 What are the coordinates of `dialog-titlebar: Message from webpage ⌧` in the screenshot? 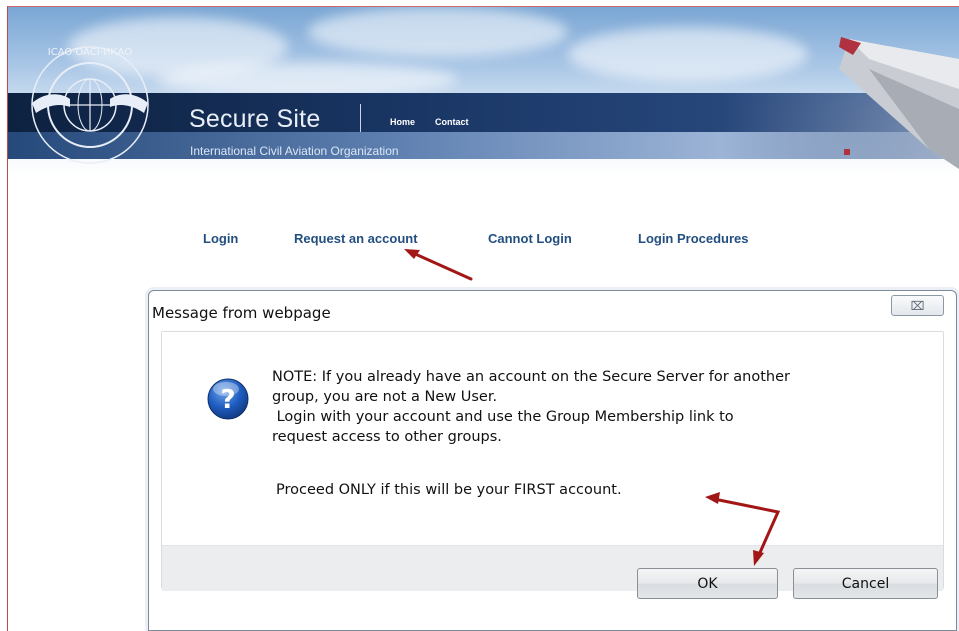 It's located at (552, 308).